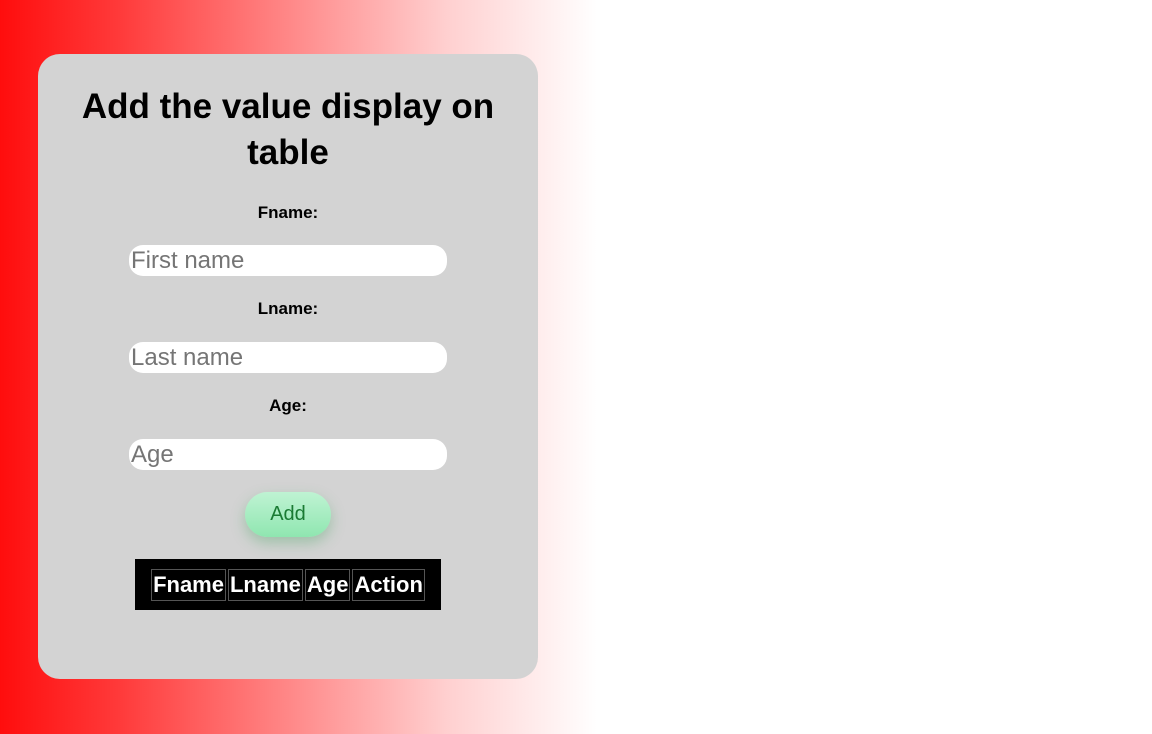 The height and width of the screenshot is (734, 1152). What do you see at coordinates (288, 260) in the screenshot?
I see `fname-input` at bounding box center [288, 260].